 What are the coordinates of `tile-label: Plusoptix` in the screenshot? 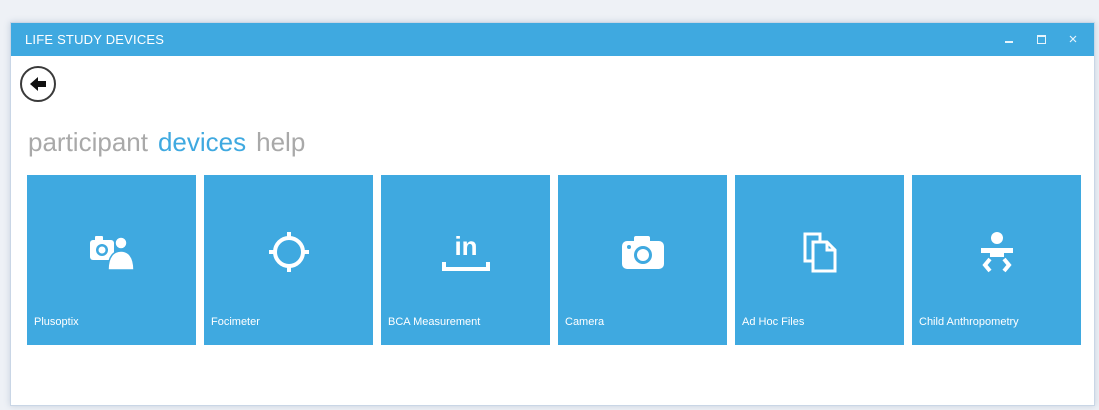 It's located at (56, 322).